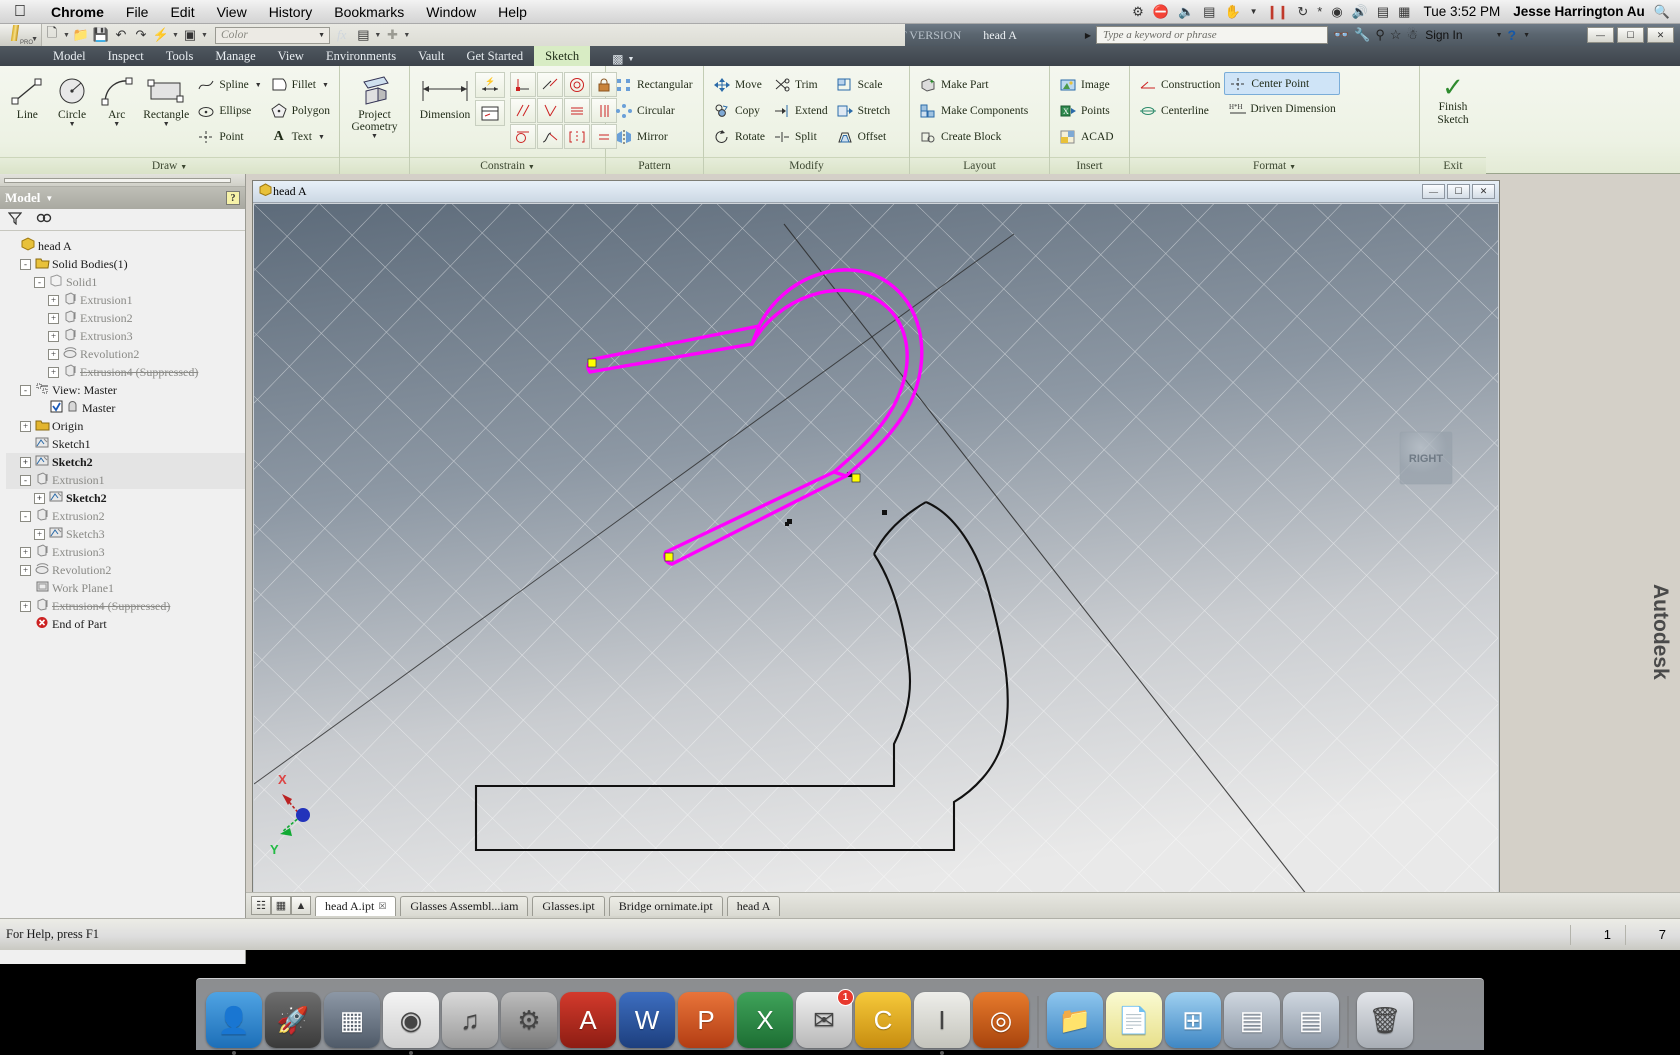  I want to click on ribbon-tab-get-started: Get Started, so click(494, 56).